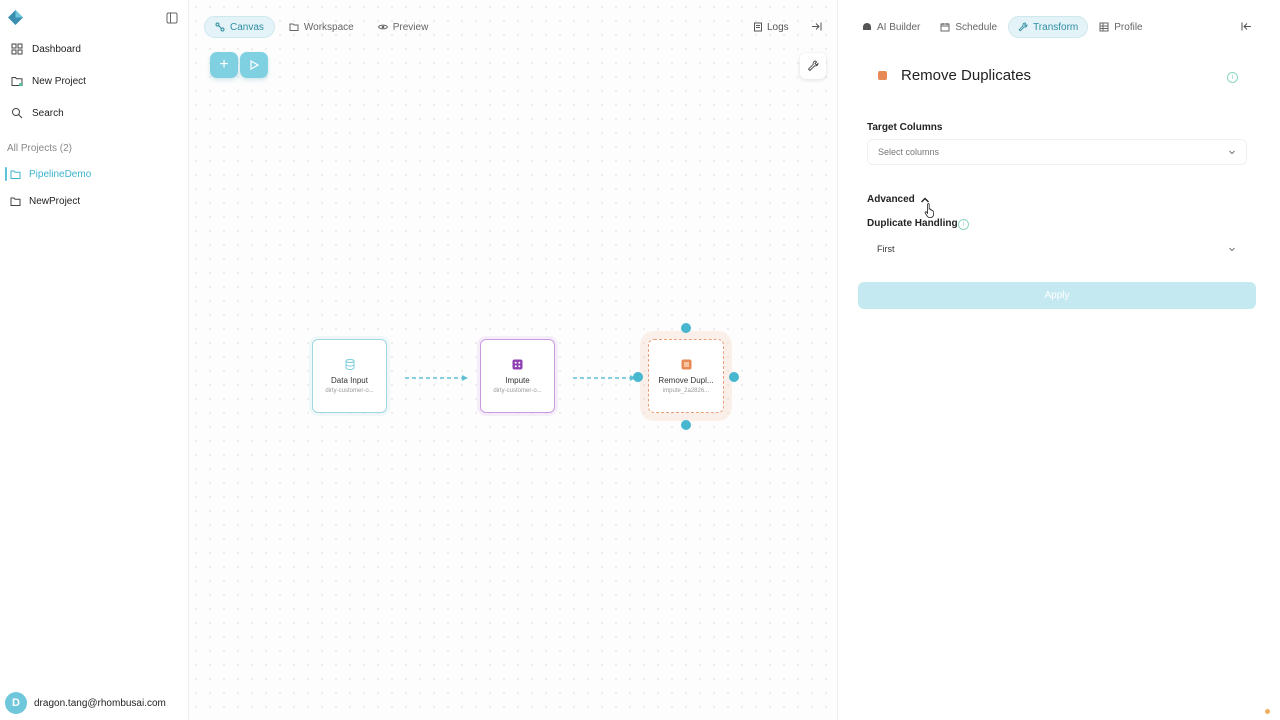 The image size is (1280, 720). What do you see at coordinates (349, 380) in the screenshot?
I see `node-title: Data Input` at bounding box center [349, 380].